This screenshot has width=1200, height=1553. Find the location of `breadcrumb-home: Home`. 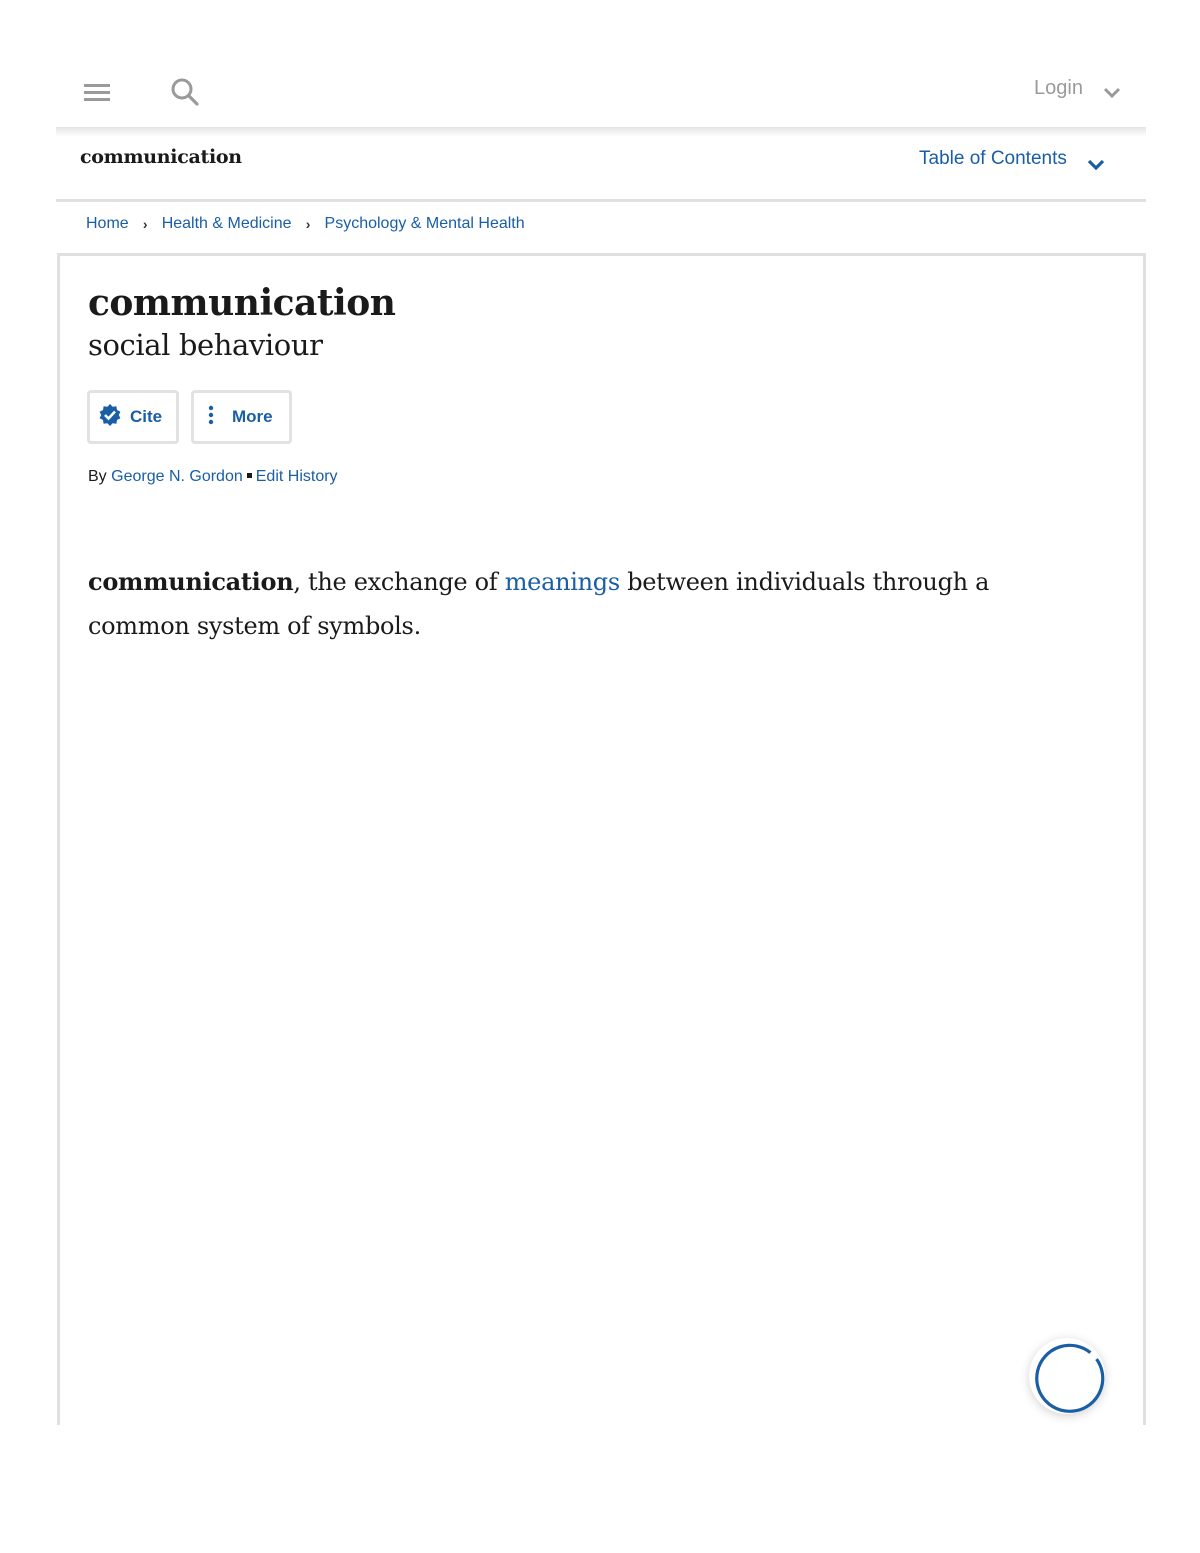

breadcrumb-home: Home is located at coordinates (107, 224).